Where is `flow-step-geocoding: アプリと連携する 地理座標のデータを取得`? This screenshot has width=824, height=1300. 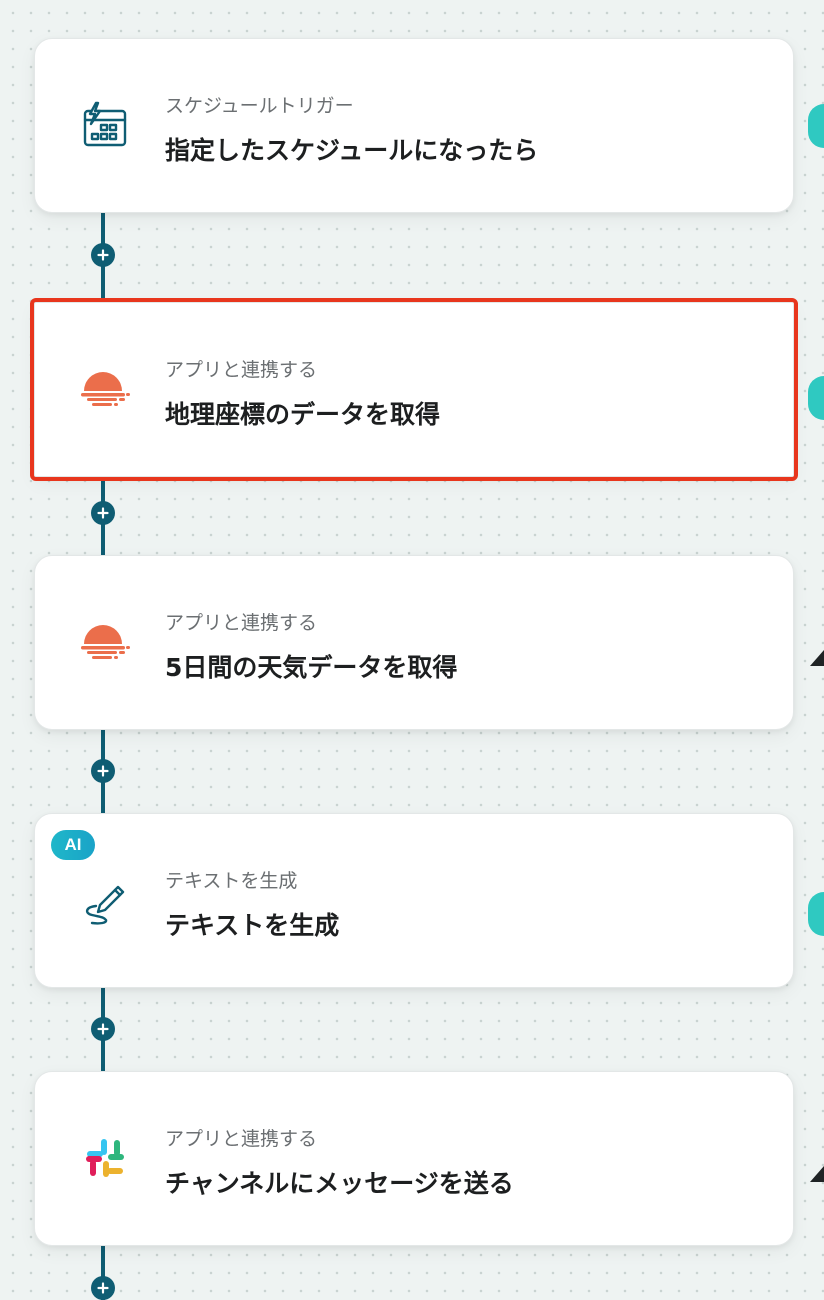
flow-step-geocoding: アプリと連携する 地理座標のデータを取得 is located at coordinates (414, 389).